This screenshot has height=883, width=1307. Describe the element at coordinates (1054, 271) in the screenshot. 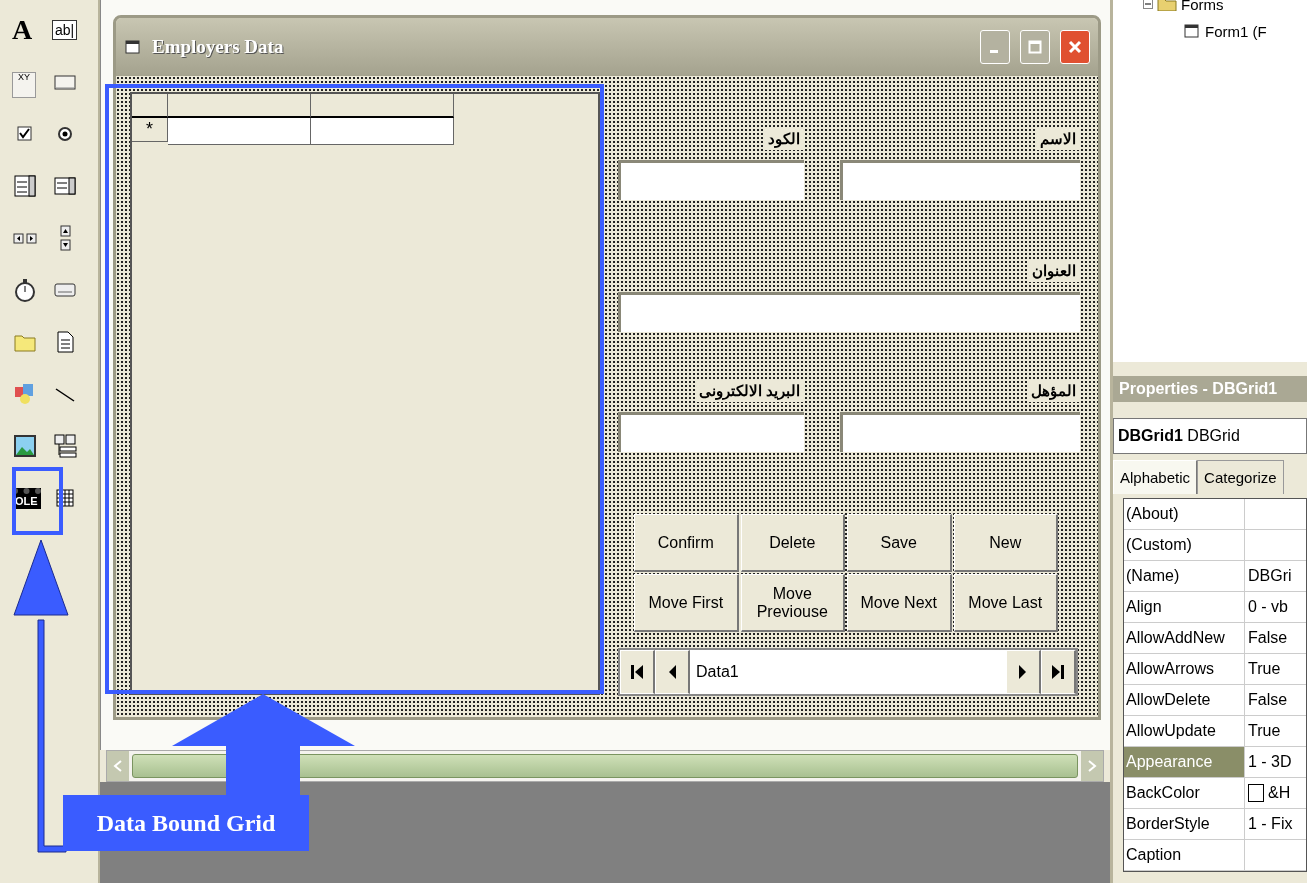

I see `field-label: العنوان` at that location.